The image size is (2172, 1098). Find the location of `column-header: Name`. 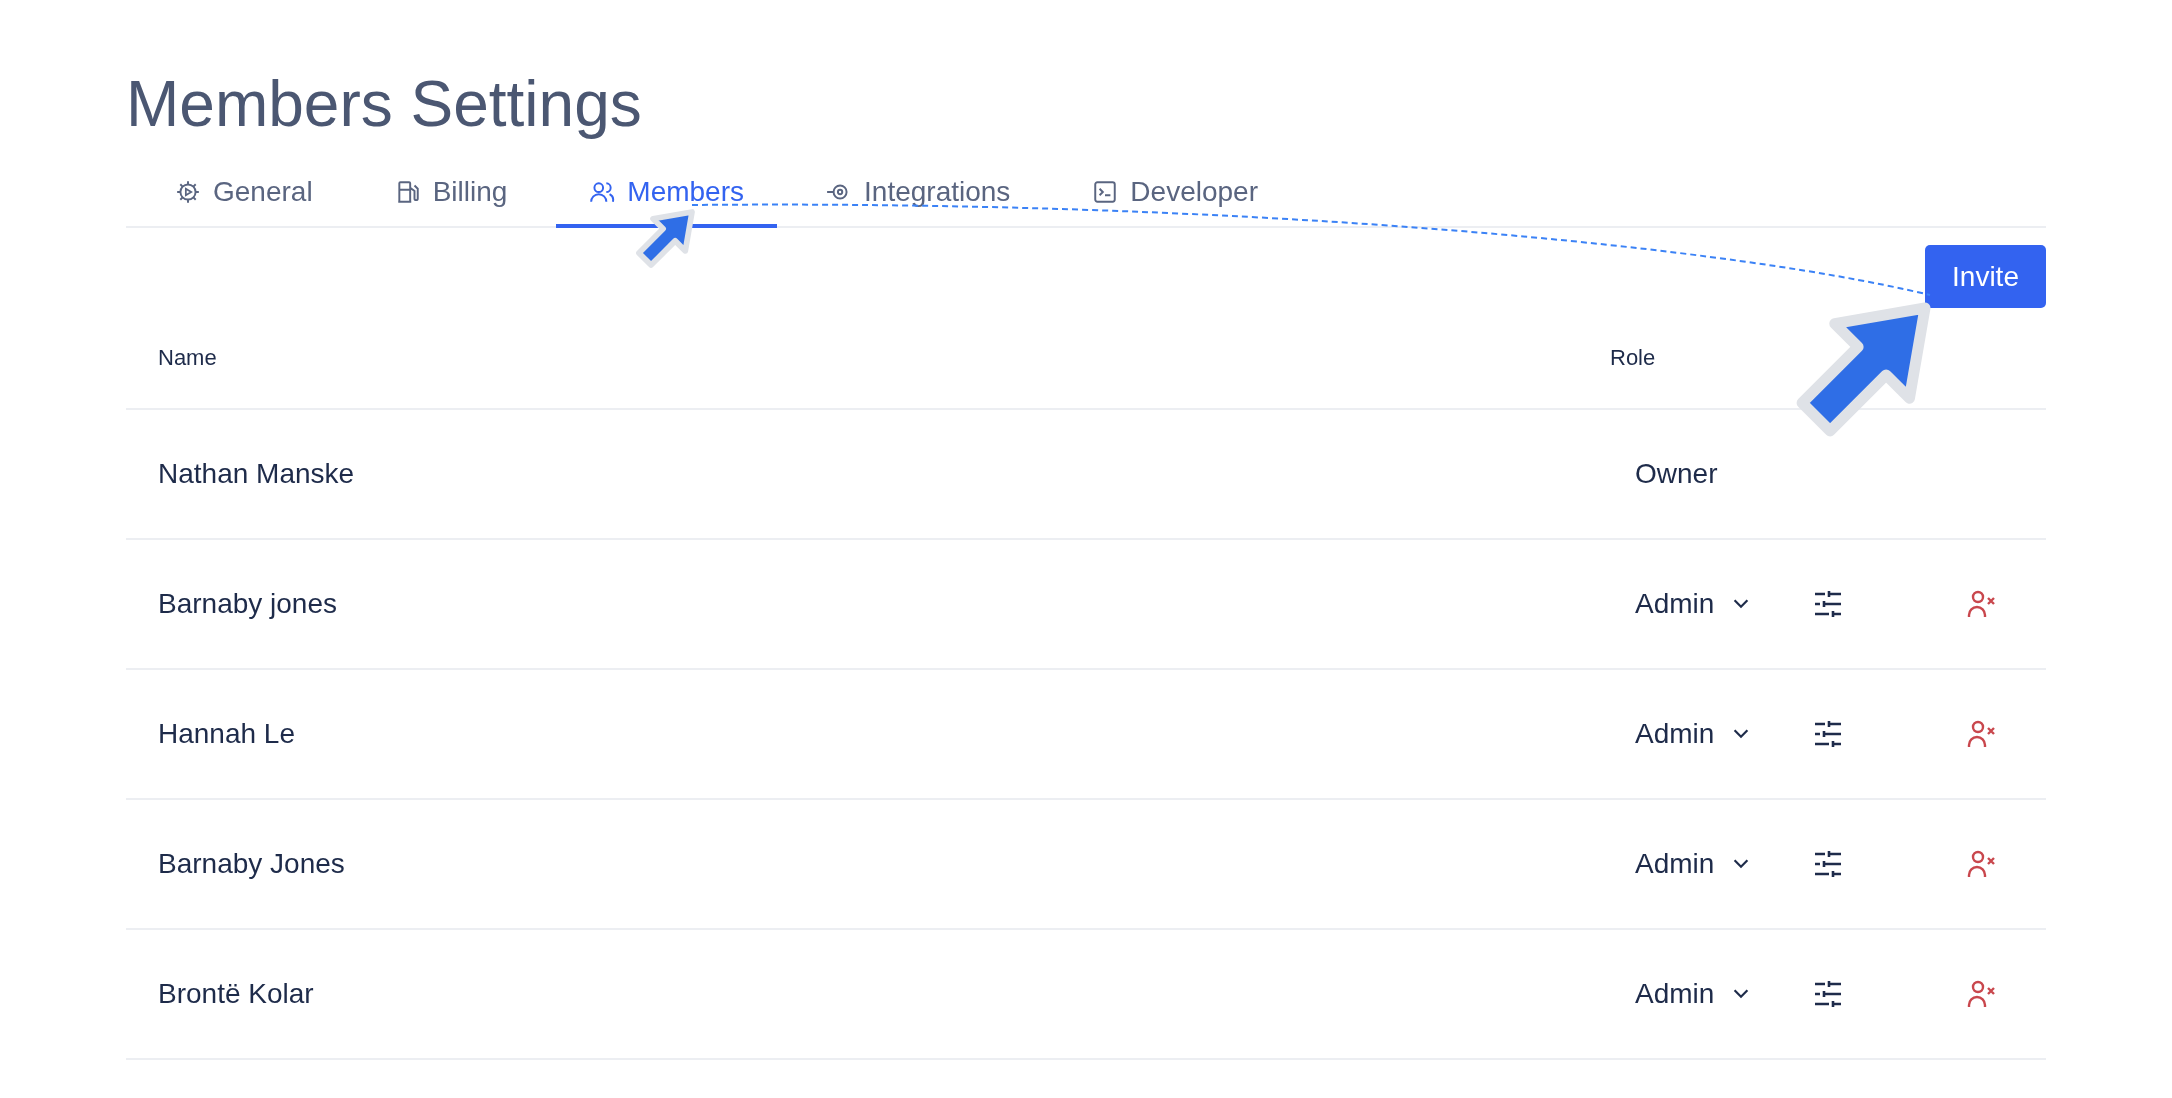

column-header: Name is located at coordinates (188, 358).